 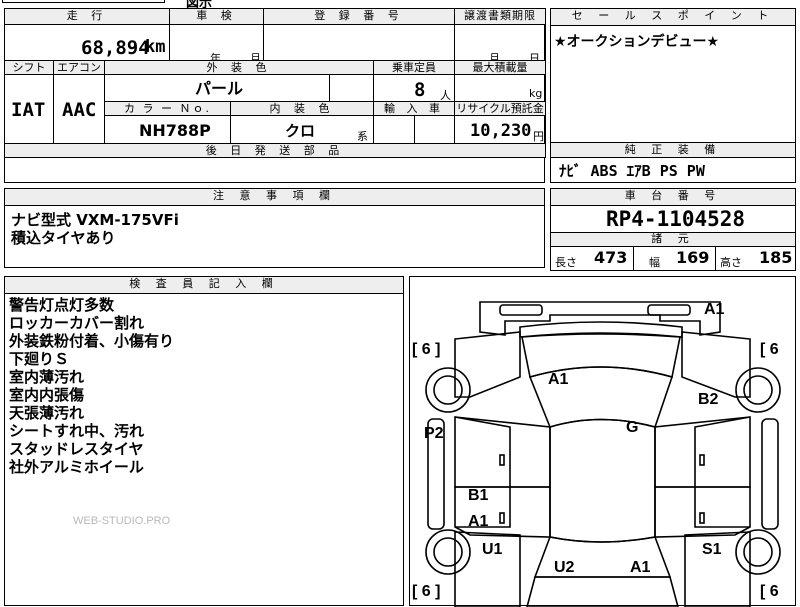 What do you see at coordinates (95, 220) in the screenshot?
I see `notes-line-1: ナビ型式 VXM-175VFi` at bounding box center [95, 220].